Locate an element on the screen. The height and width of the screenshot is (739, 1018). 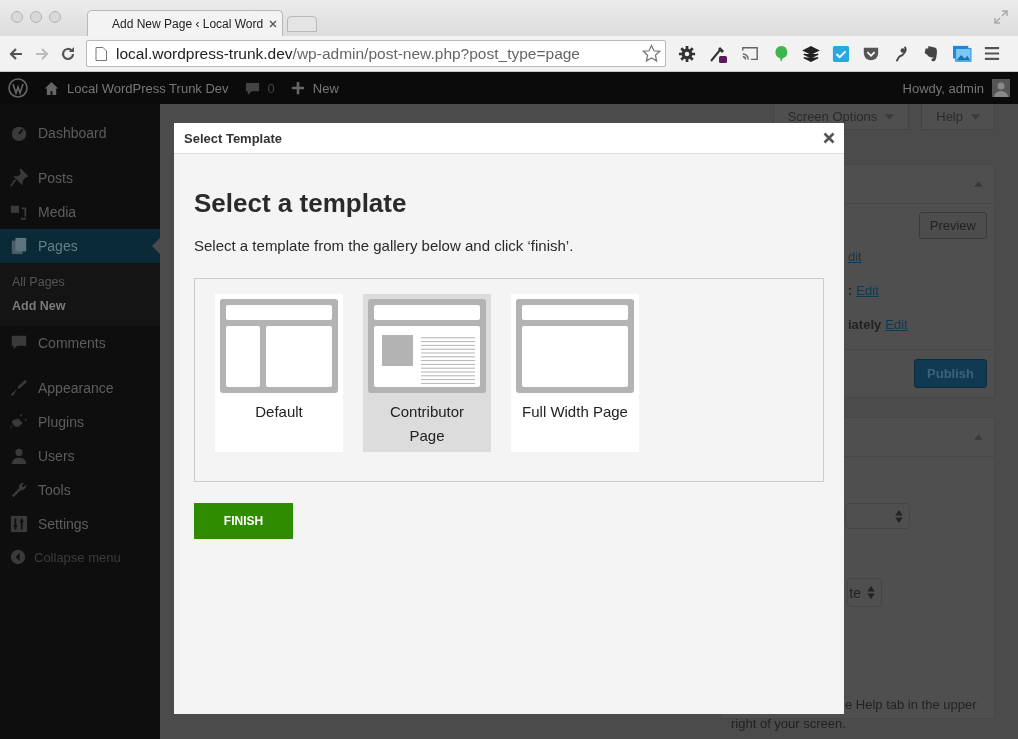
cast-icon is located at coordinates (750, 53).